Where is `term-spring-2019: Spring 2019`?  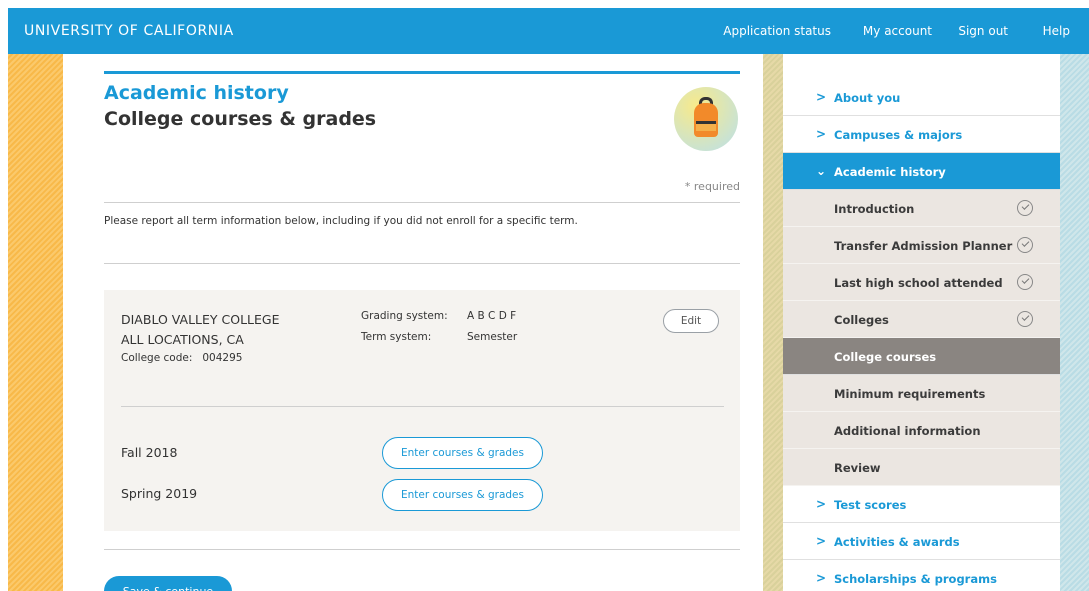 term-spring-2019: Spring 2019 is located at coordinates (159, 493).